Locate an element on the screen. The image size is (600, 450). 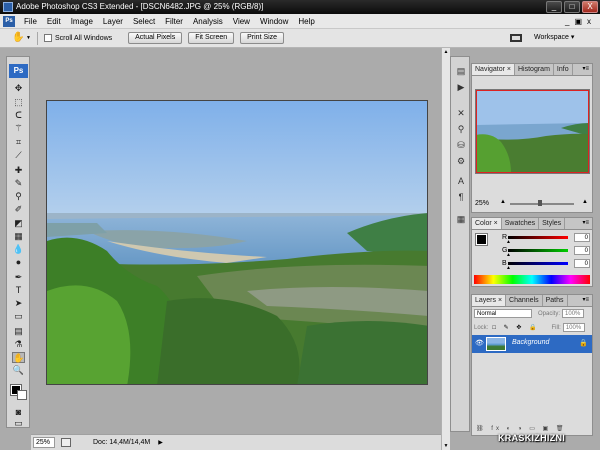
opacity-field: 100% is located at coordinates (573, 313).